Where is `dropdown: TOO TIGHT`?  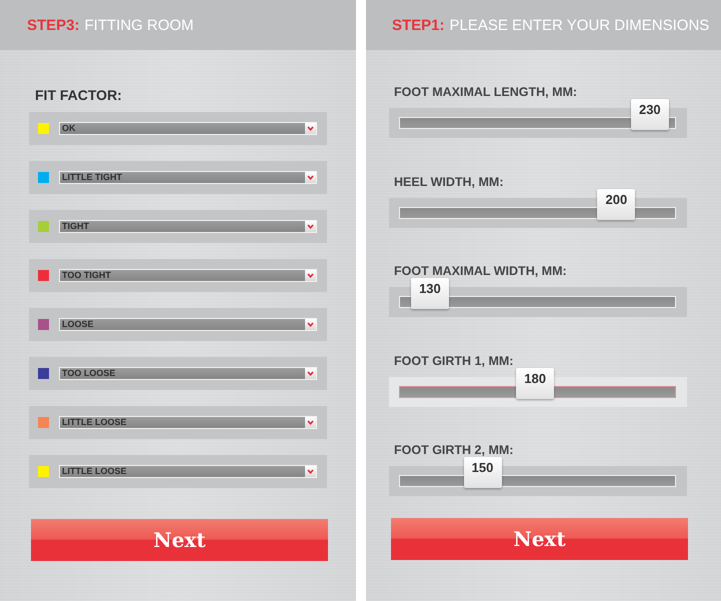 dropdown: TOO TIGHT is located at coordinates (188, 275).